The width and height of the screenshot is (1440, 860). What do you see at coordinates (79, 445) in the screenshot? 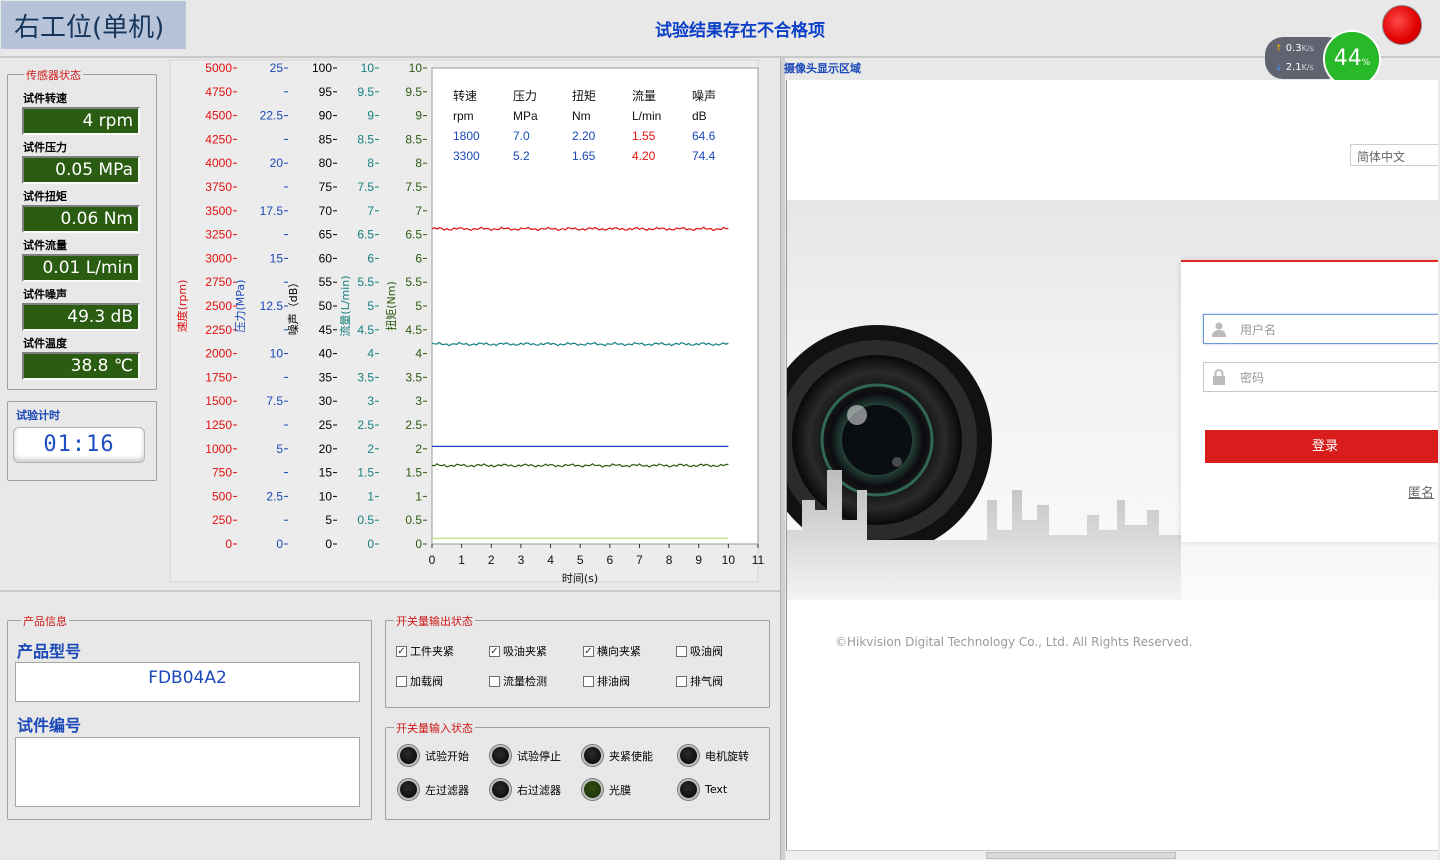
I see `test-timer-display: 01:16` at bounding box center [79, 445].